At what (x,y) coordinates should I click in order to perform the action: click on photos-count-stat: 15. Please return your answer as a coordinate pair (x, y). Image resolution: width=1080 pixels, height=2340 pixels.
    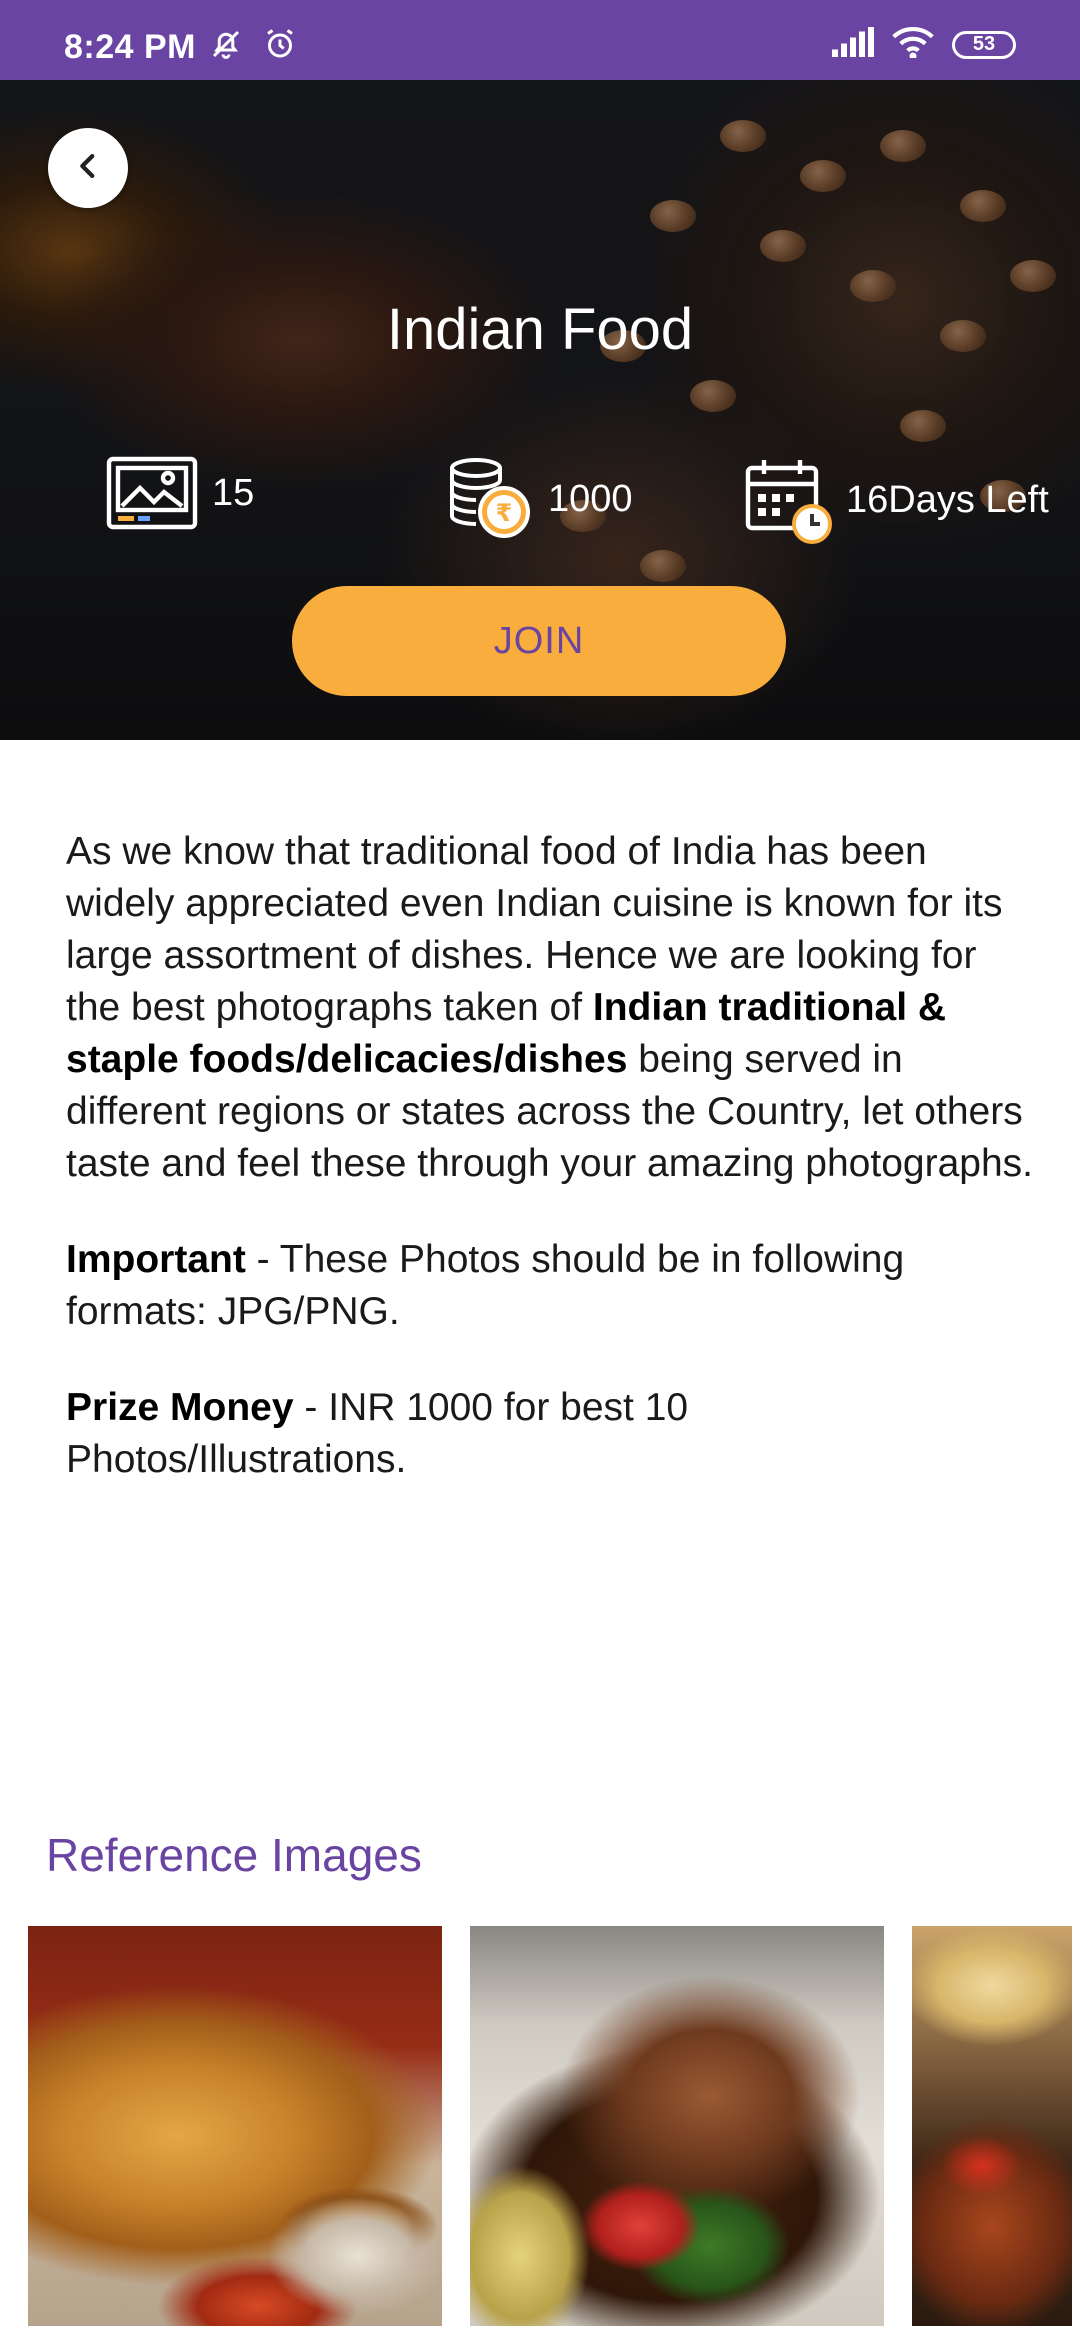
    Looking at the image, I should click on (180, 493).